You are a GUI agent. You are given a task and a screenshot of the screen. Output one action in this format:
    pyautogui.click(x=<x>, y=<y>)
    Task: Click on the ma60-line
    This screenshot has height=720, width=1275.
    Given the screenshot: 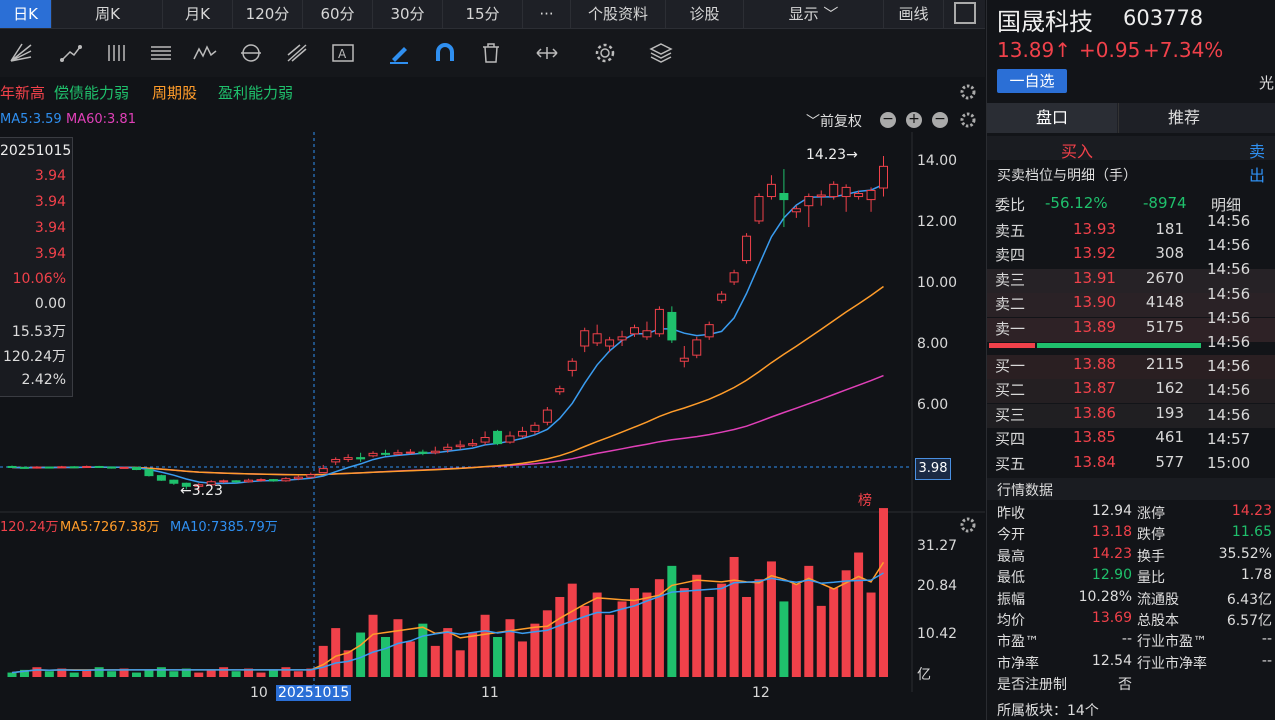 What is the action you would take?
    pyautogui.click(x=447, y=425)
    